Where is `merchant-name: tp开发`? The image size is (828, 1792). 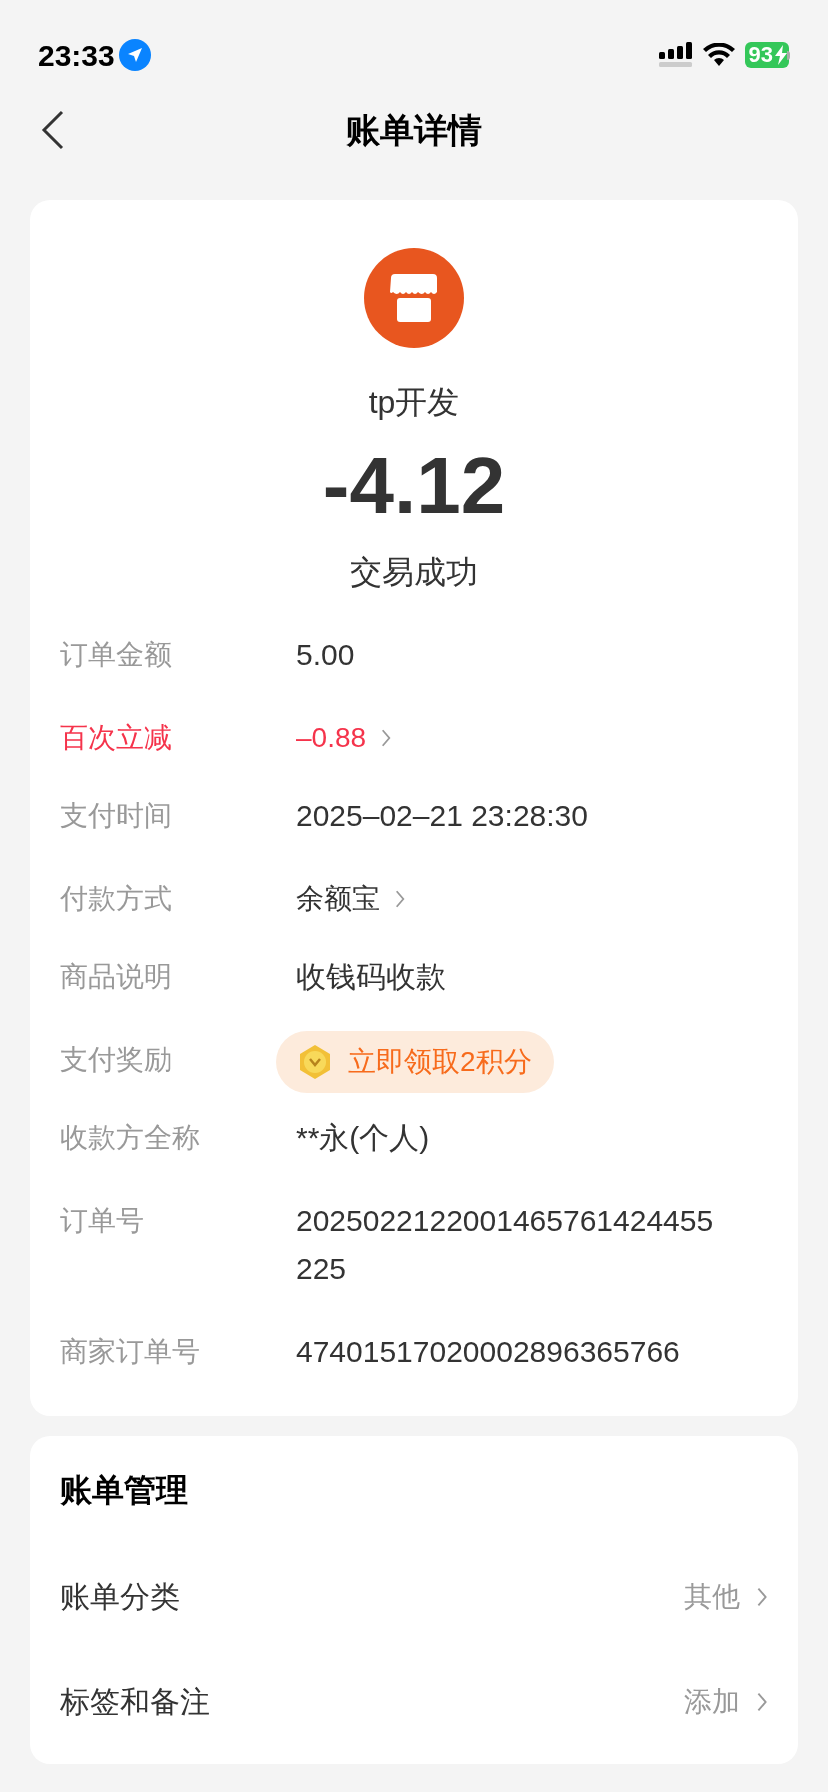
merchant-name: tp开发 is located at coordinates (414, 402).